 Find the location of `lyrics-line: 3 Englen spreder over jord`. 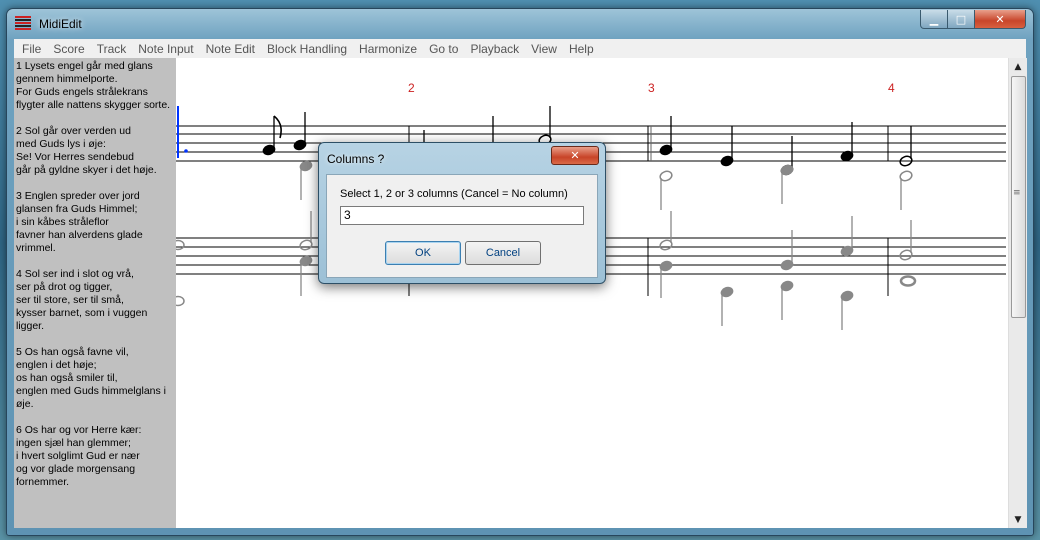

lyrics-line: 3 Englen spreder over jord is located at coordinates (78, 196).